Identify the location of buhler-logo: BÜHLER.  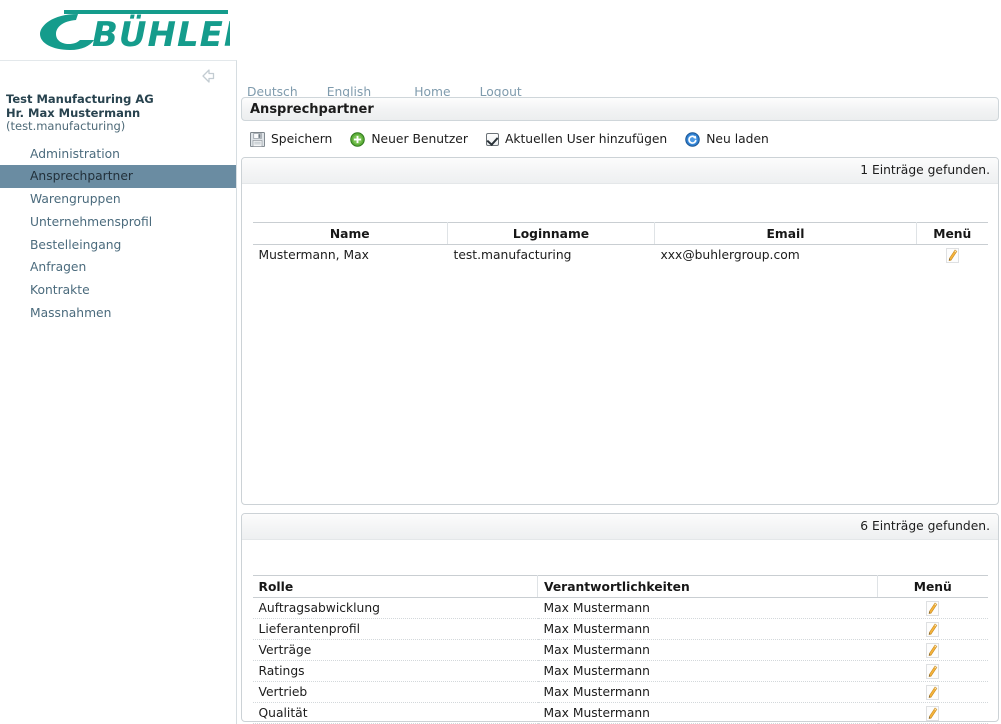
(130, 29).